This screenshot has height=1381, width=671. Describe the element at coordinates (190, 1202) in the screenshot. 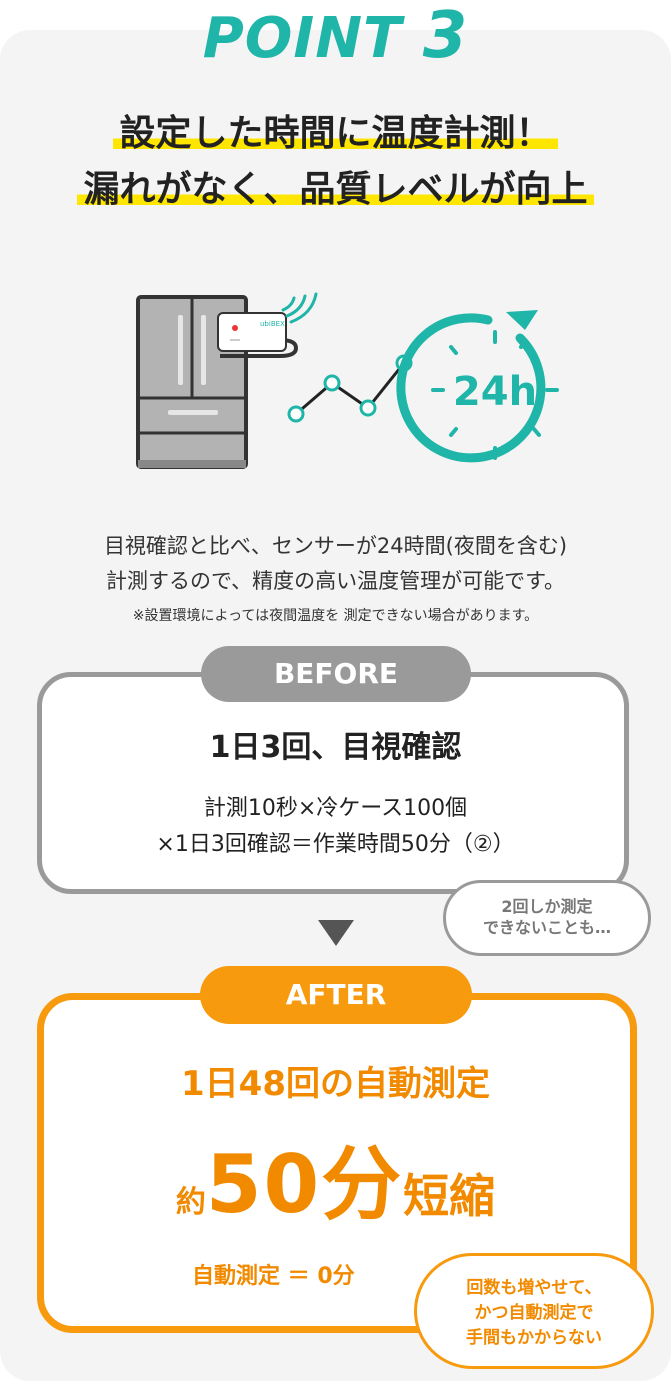

I see `after-prefix: 約` at that location.